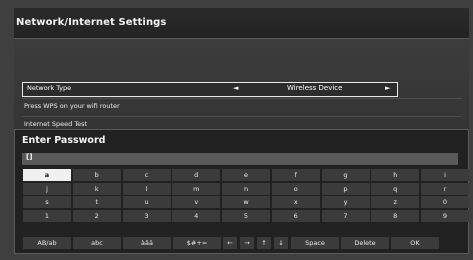  I want to click on key-k: k, so click(96, 188).